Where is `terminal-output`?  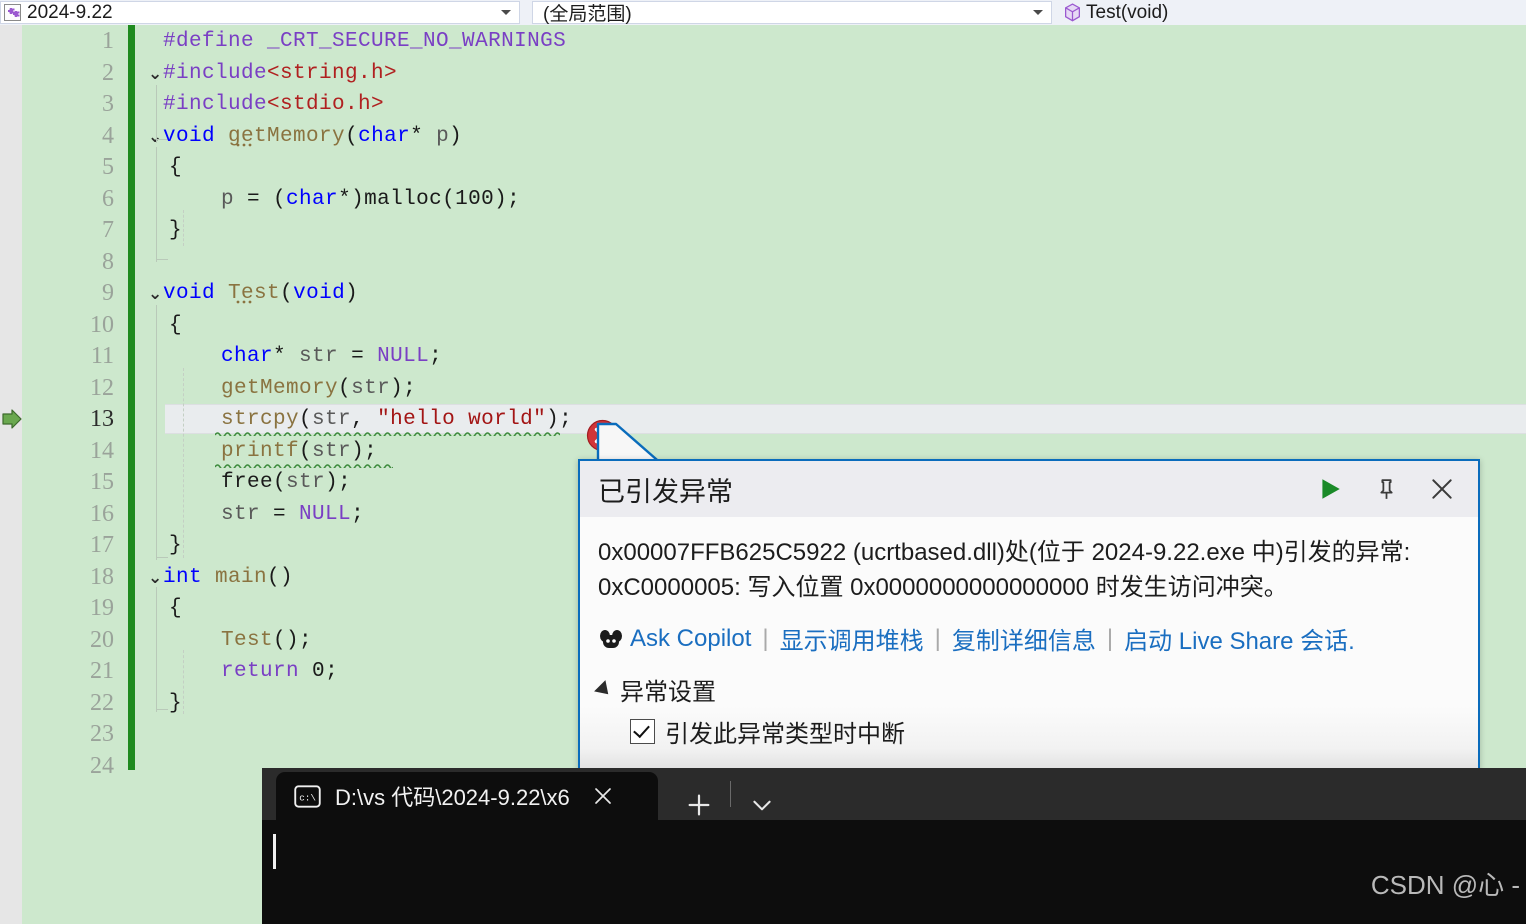
terminal-output is located at coordinates (894, 872).